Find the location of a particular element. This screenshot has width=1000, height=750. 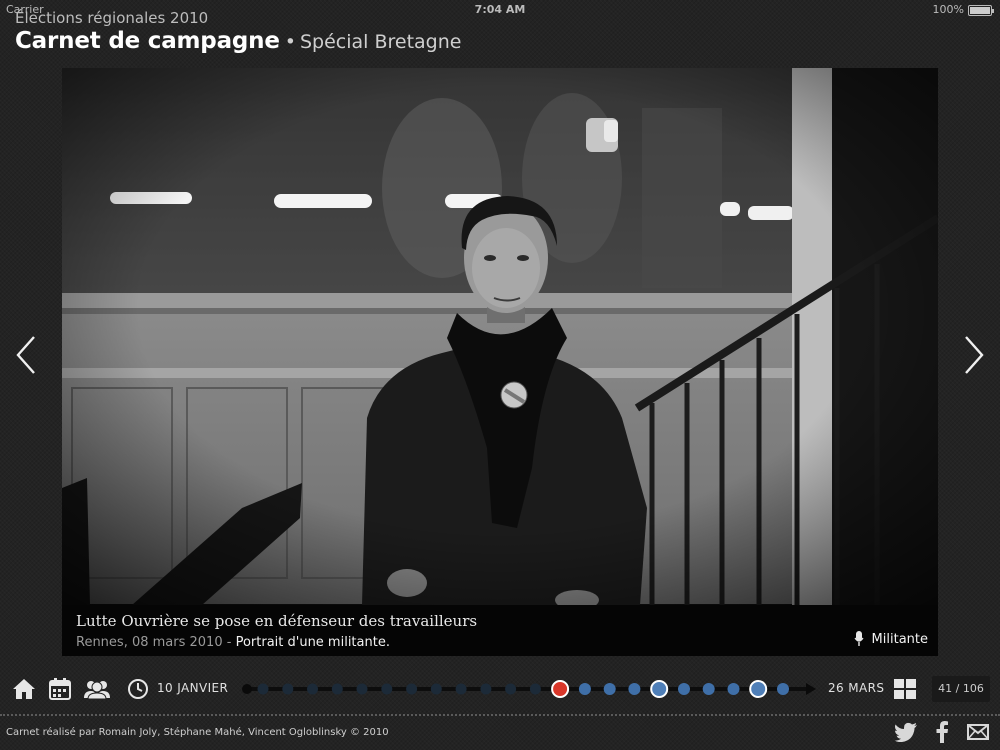

share-icons is located at coordinates (942, 732).